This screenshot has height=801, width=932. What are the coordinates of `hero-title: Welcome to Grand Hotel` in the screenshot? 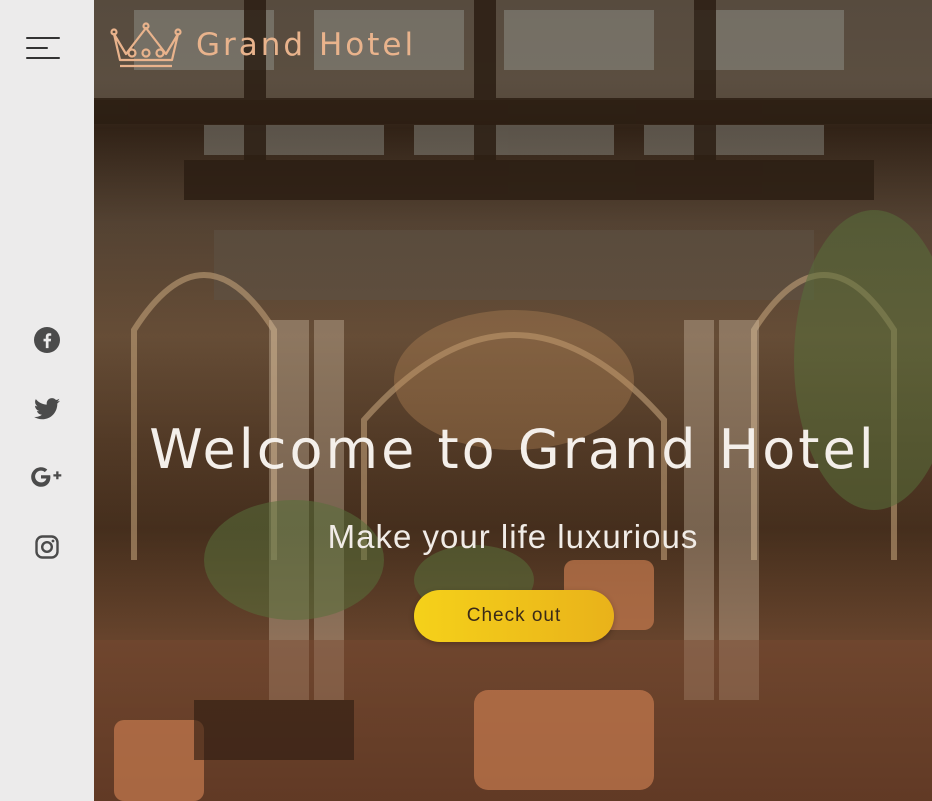 It's located at (513, 449).